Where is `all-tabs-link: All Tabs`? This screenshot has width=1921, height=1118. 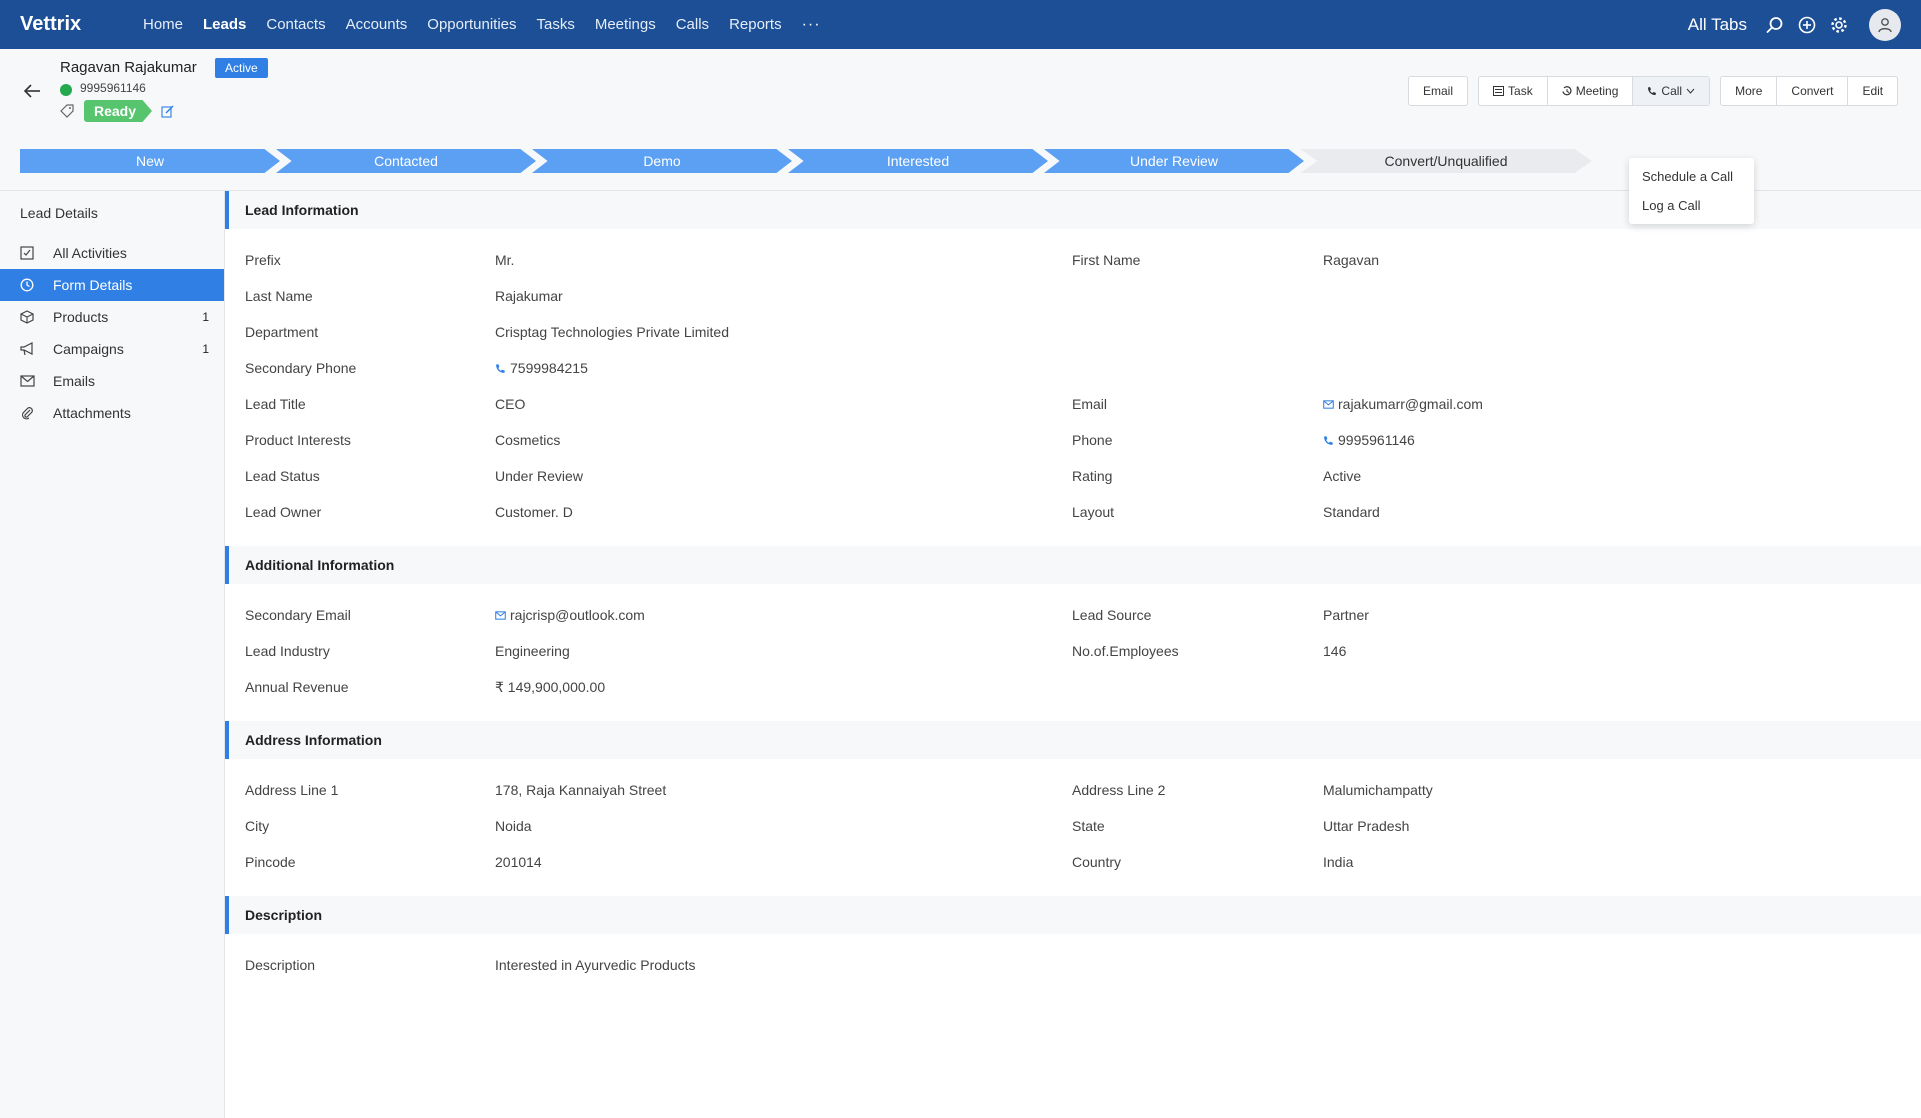
all-tabs-link: All Tabs is located at coordinates (1717, 25).